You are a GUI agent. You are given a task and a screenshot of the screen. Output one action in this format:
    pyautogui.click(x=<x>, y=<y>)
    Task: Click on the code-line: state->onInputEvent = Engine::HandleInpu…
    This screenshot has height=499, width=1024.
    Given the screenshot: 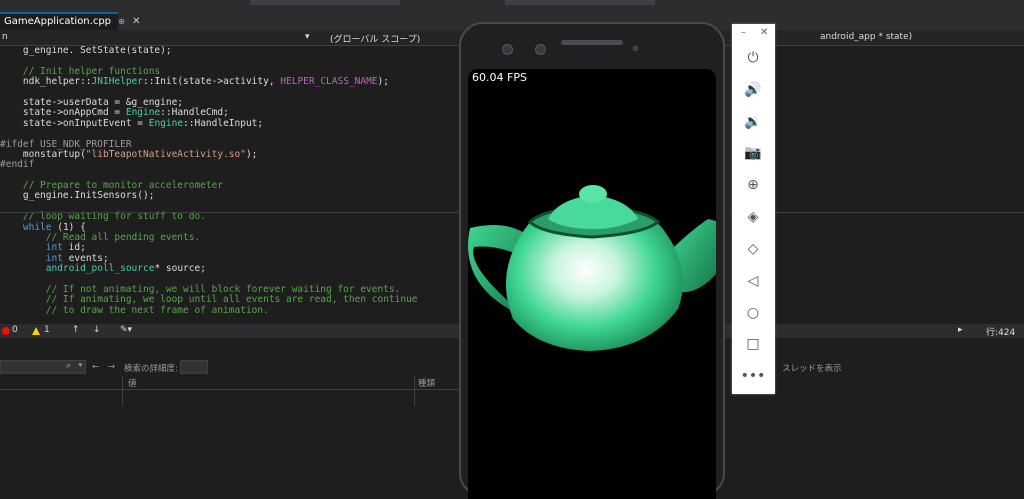 What is the action you would take?
    pyautogui.click(x=230, y=123)
    